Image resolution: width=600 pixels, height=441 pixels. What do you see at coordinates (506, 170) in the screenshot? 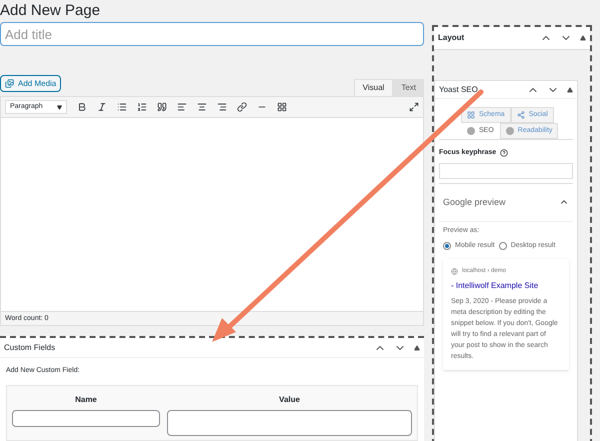
I see `focus-keyphrase-field` at bounding box center [506, 170].